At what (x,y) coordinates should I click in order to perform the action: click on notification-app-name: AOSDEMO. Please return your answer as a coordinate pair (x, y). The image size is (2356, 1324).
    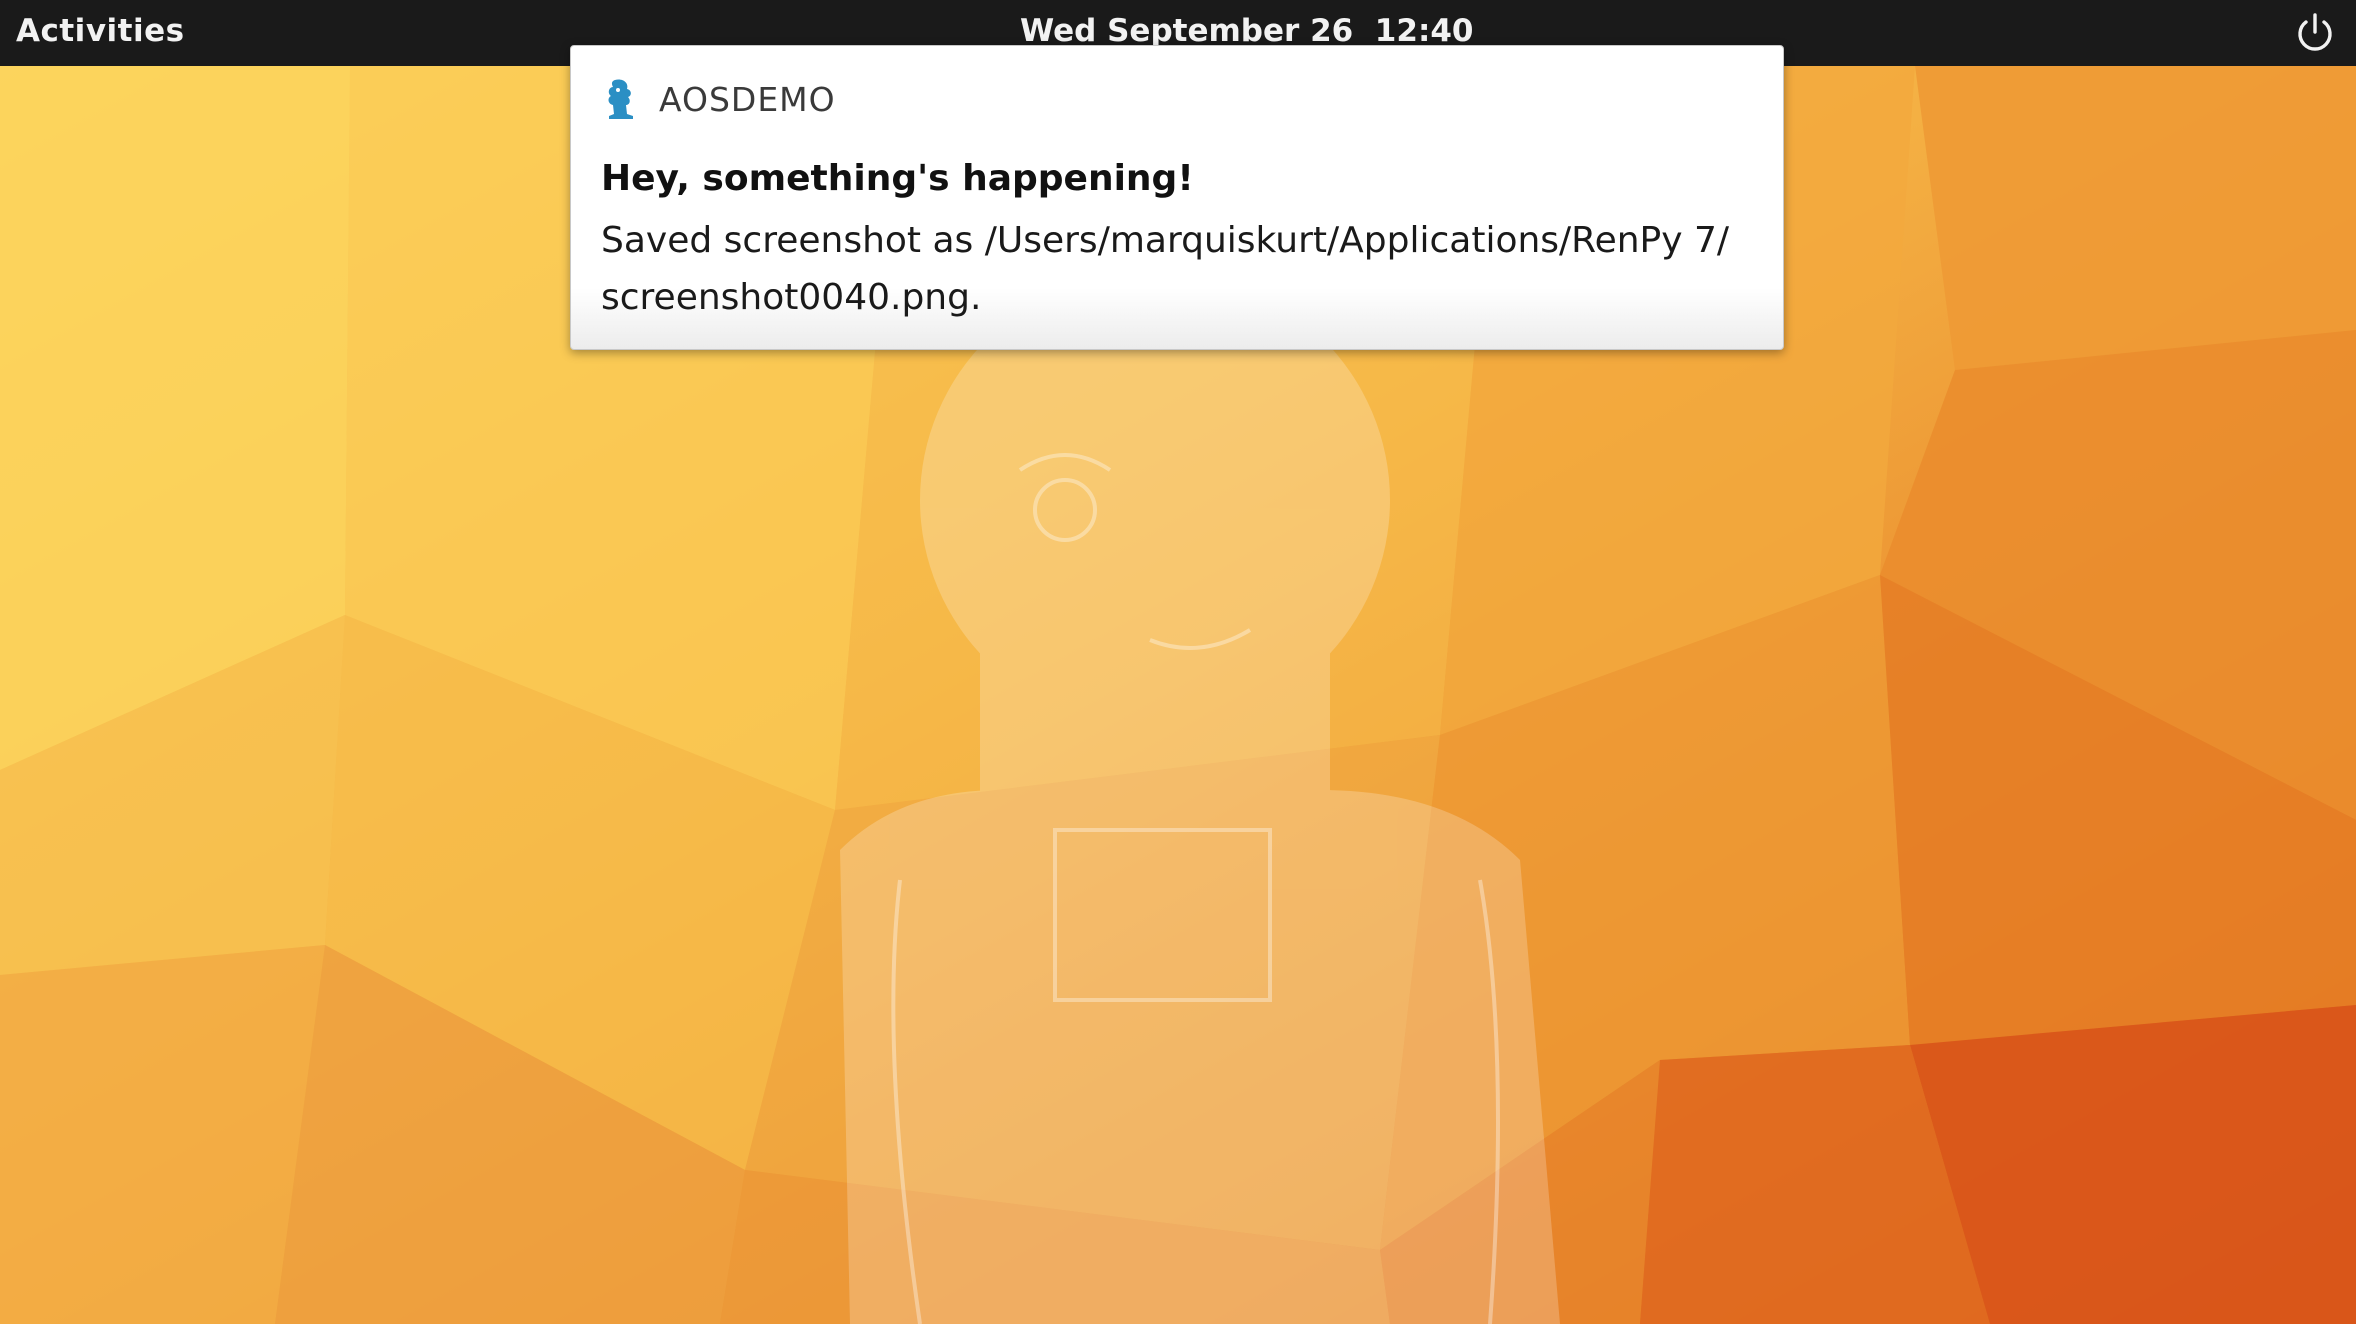
    Looking at the image, I should click on (747, 99).